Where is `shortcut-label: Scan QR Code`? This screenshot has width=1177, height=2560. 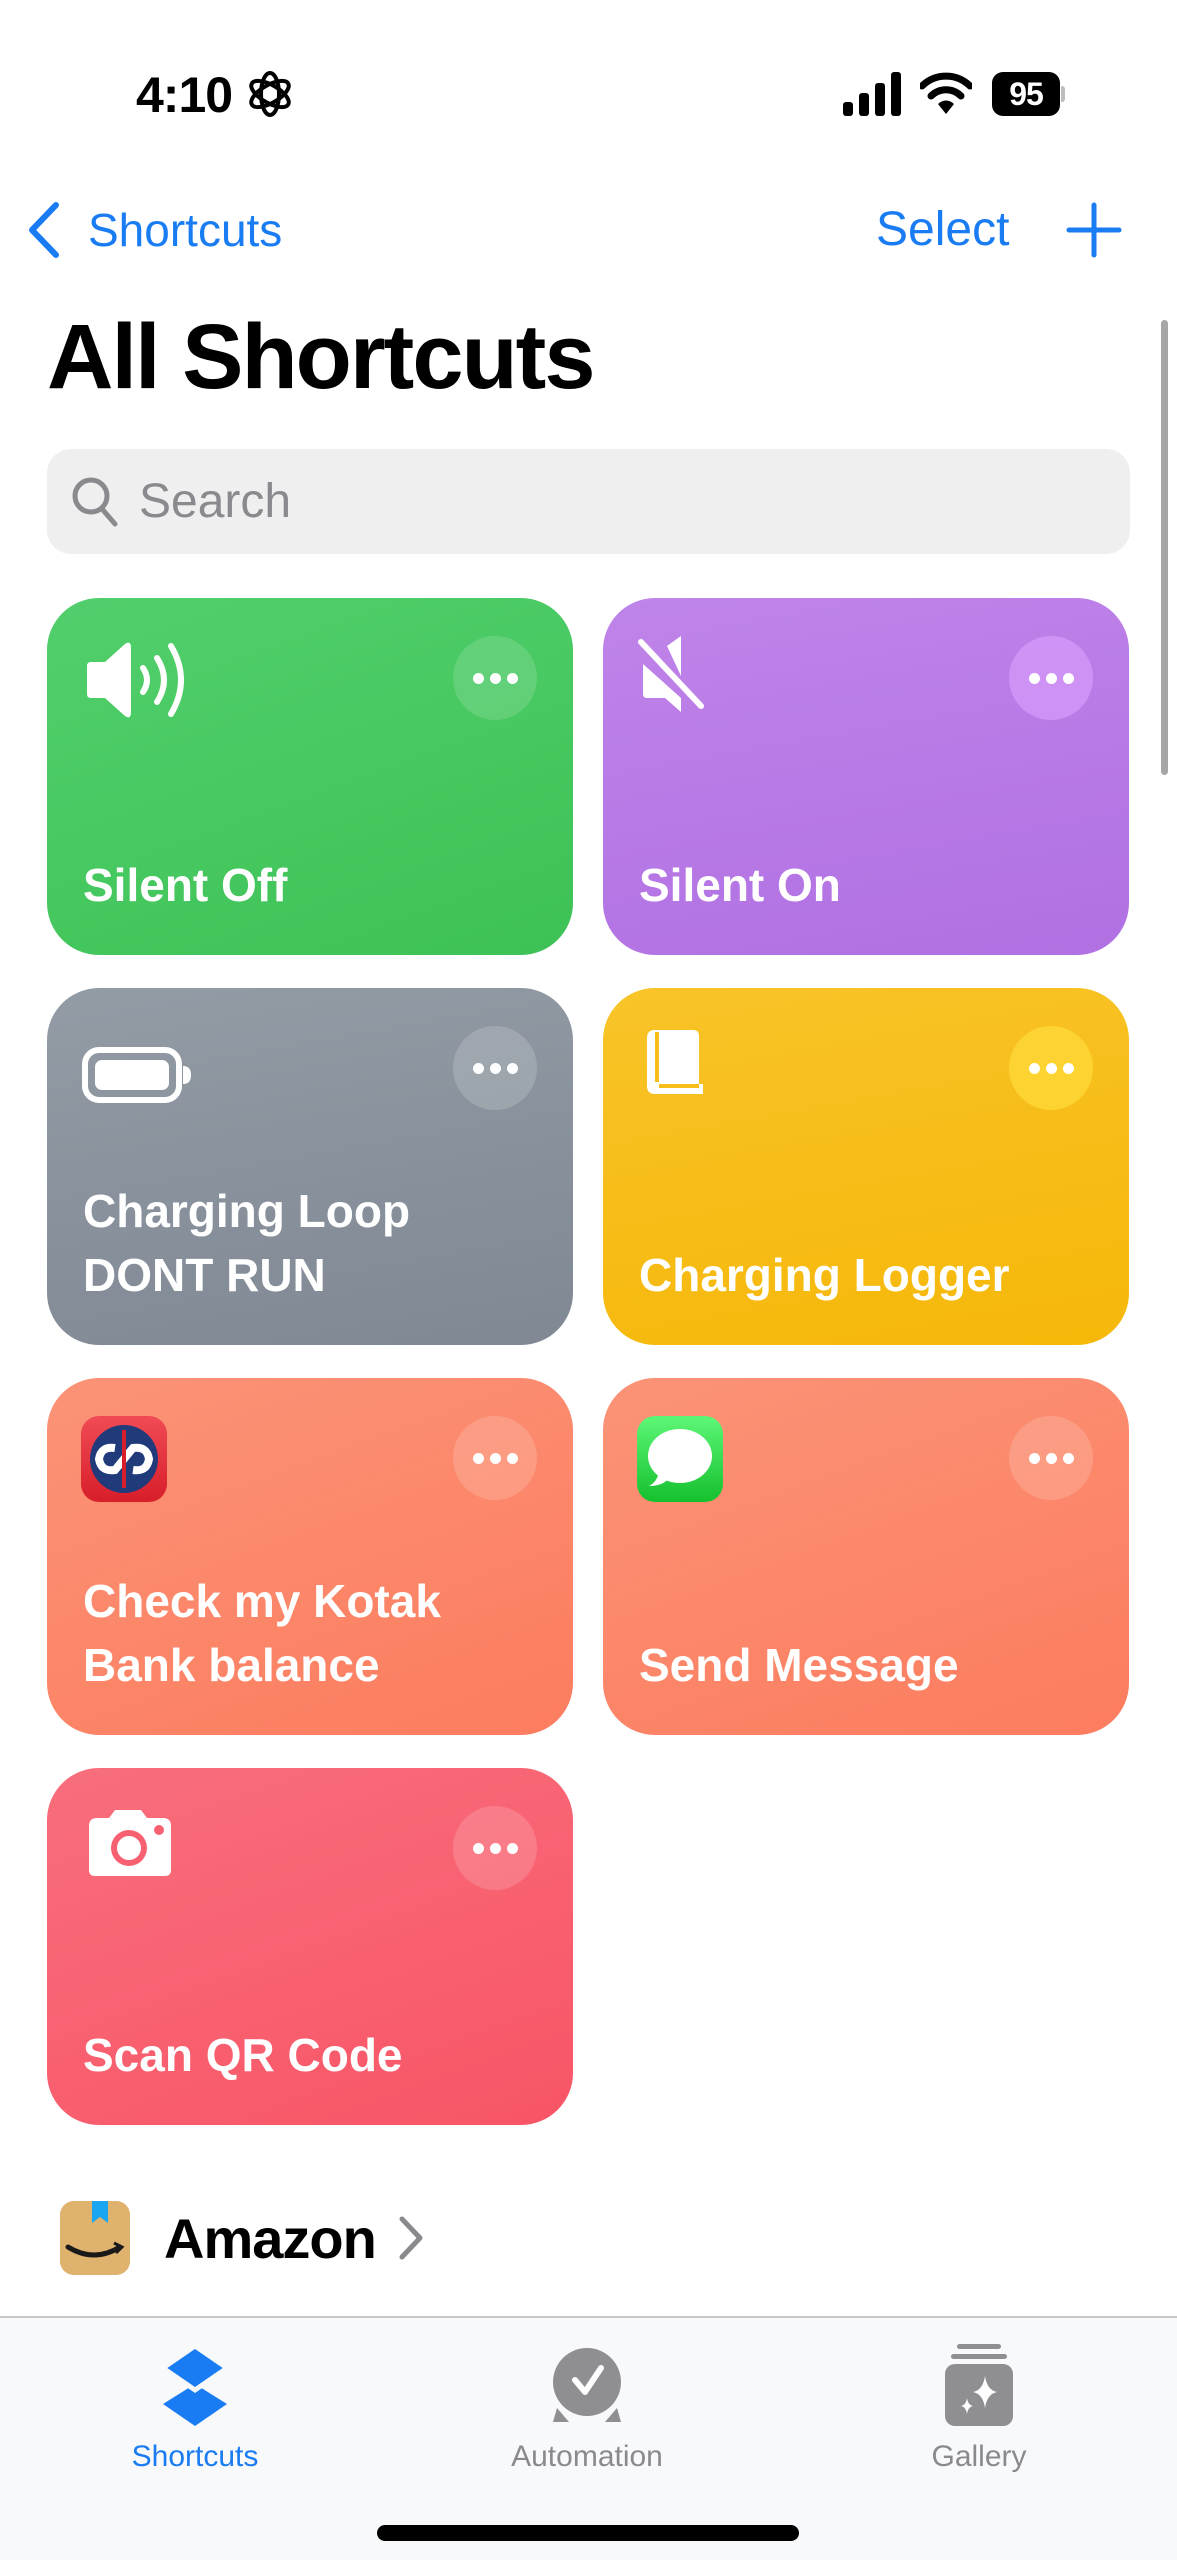 shortcut-label: Scan QR Code is located at coordinates (243, 2055).